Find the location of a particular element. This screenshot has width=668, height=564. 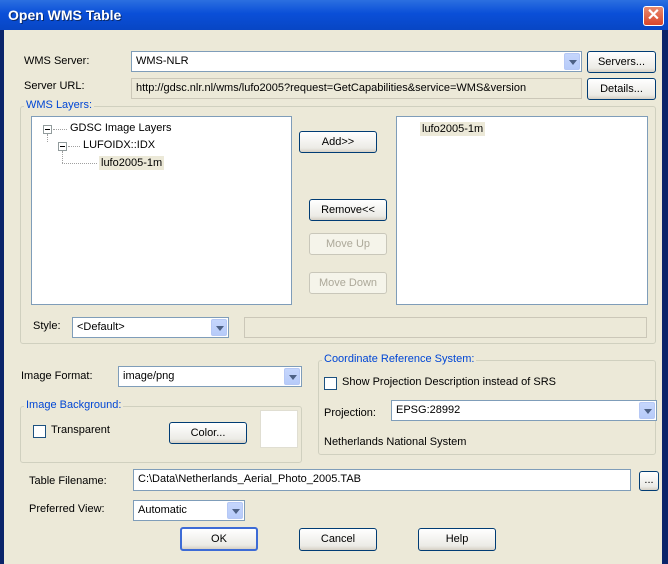

style-label: Style: is located at coordinates (47, 326).